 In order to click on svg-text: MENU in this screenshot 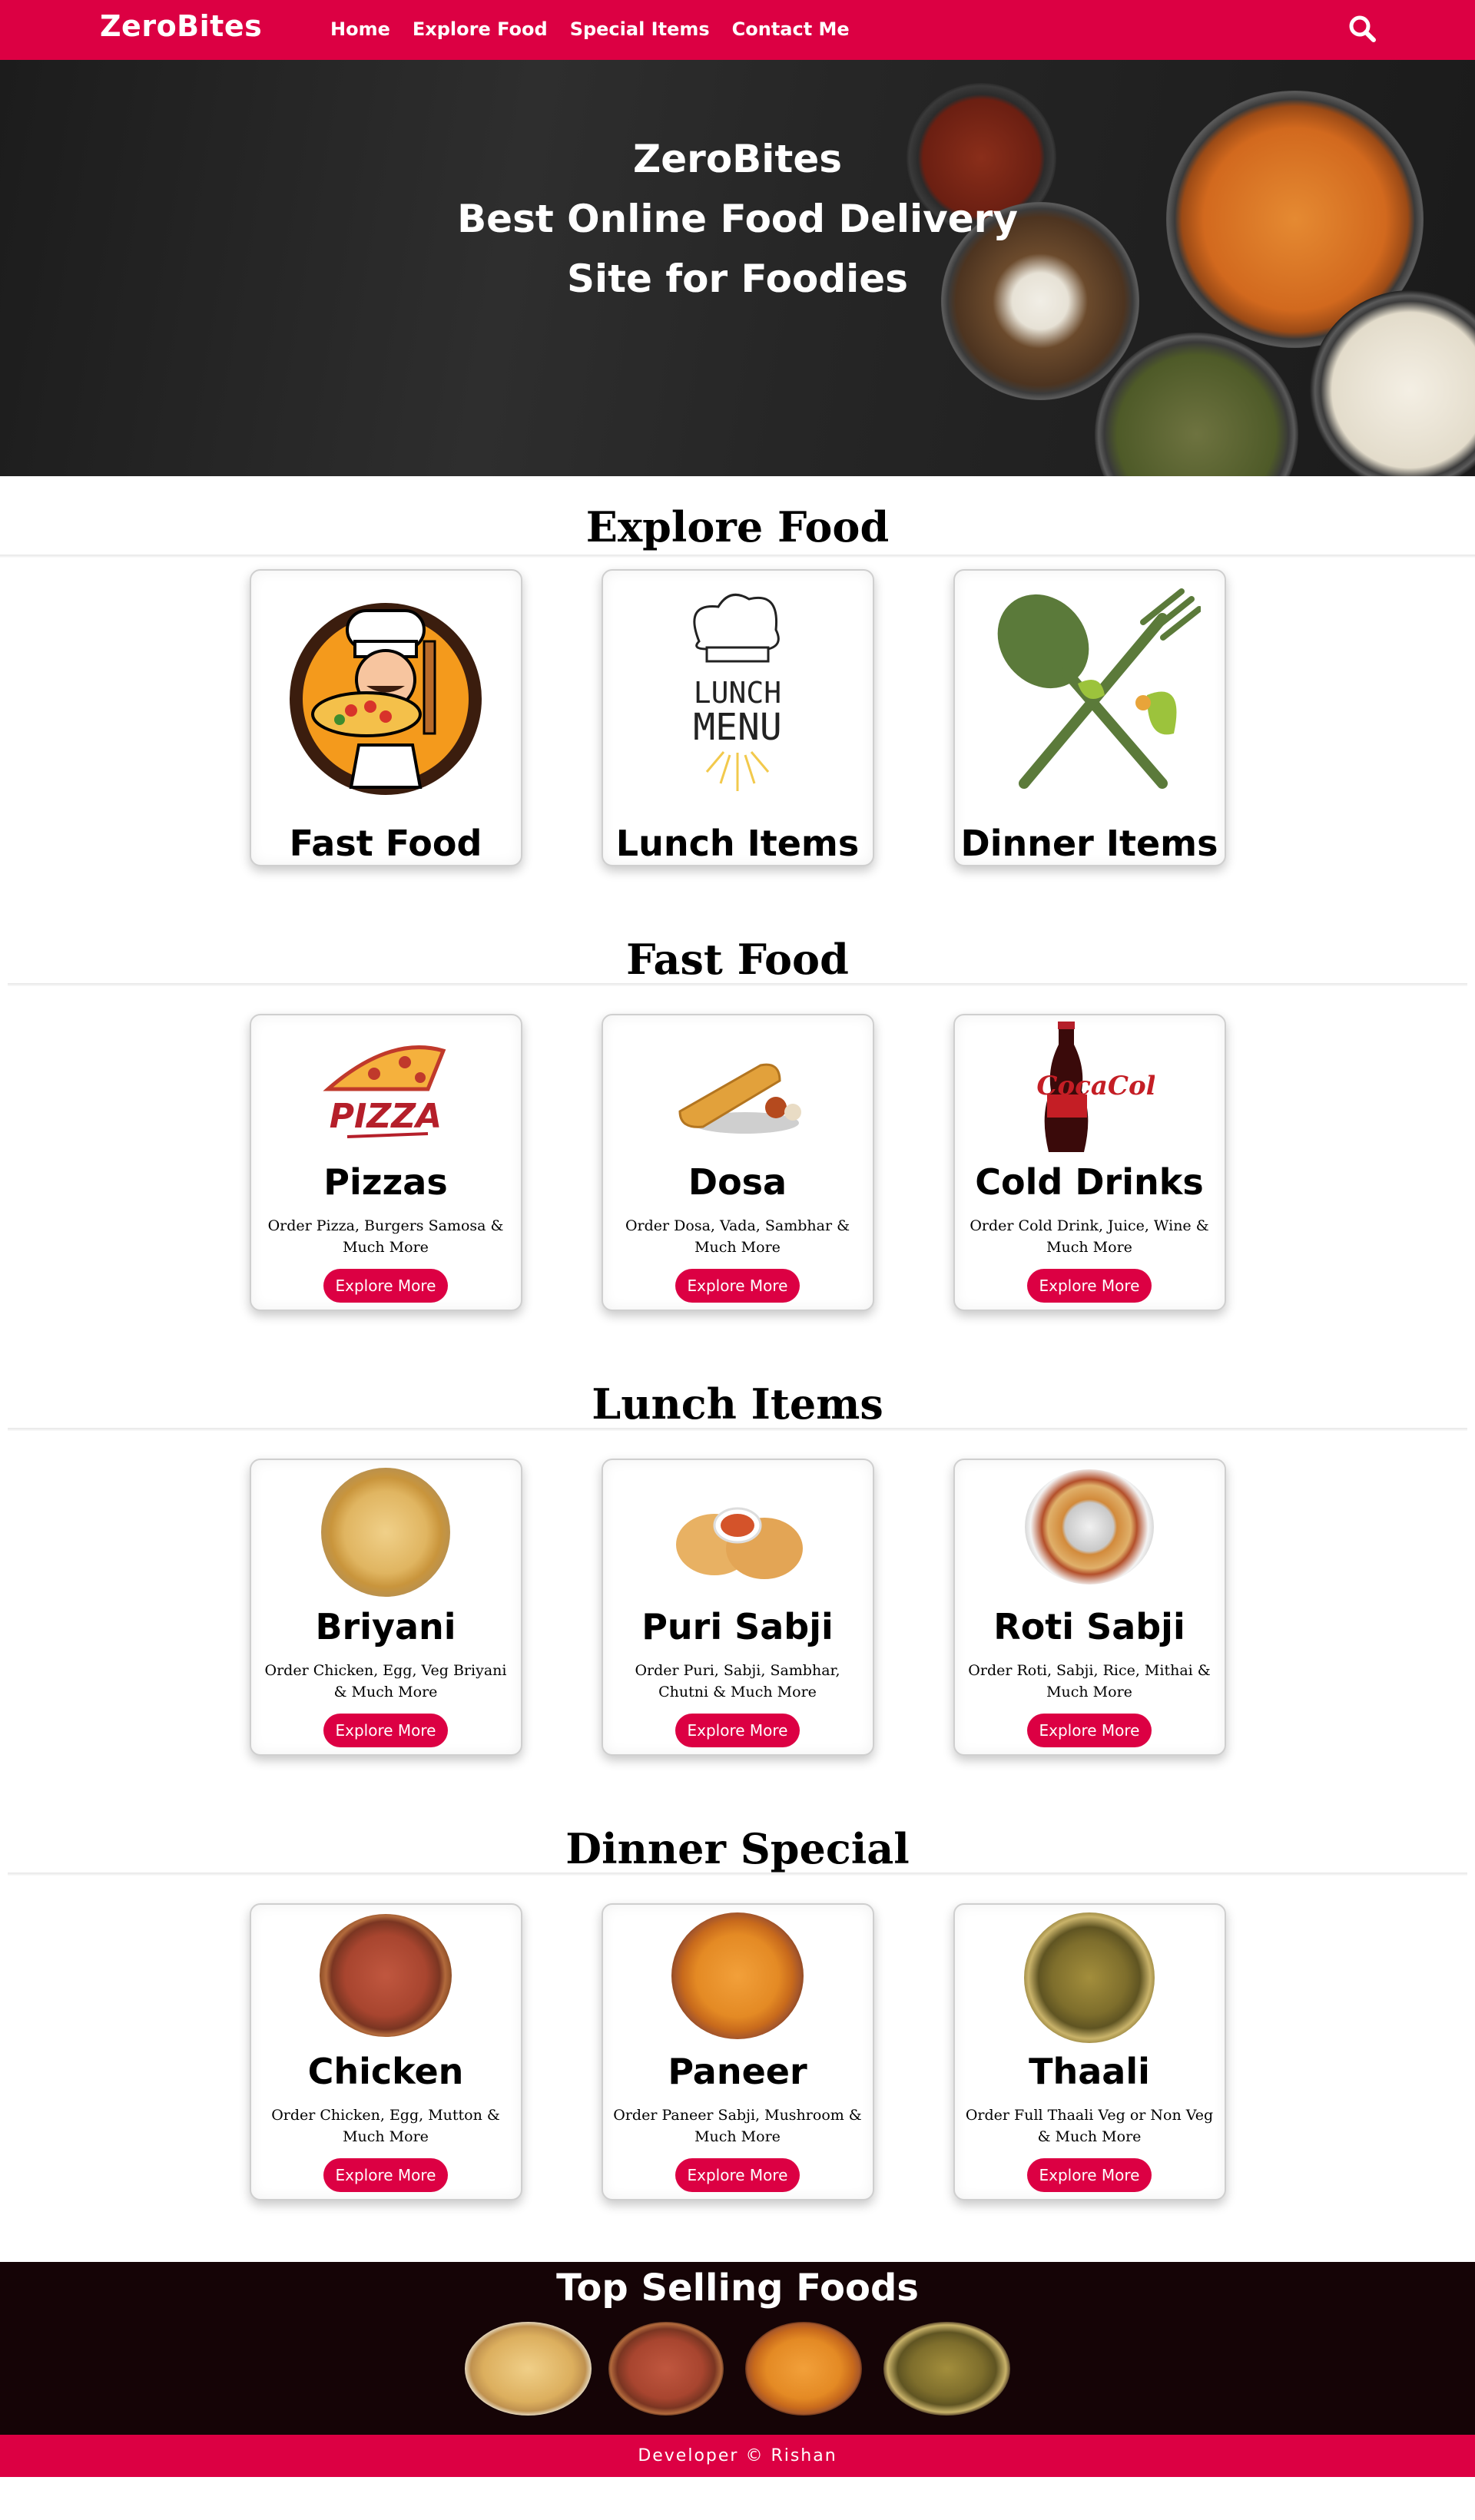, I will do `click(737, 728)`.